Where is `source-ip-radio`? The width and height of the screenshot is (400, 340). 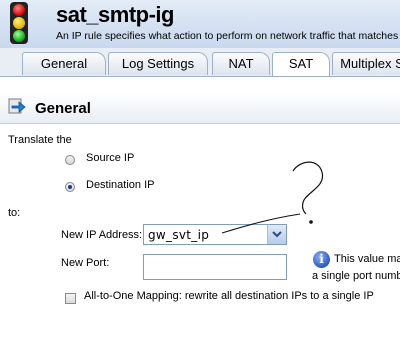
source-ip-radio is located at coordinates (70, 160).